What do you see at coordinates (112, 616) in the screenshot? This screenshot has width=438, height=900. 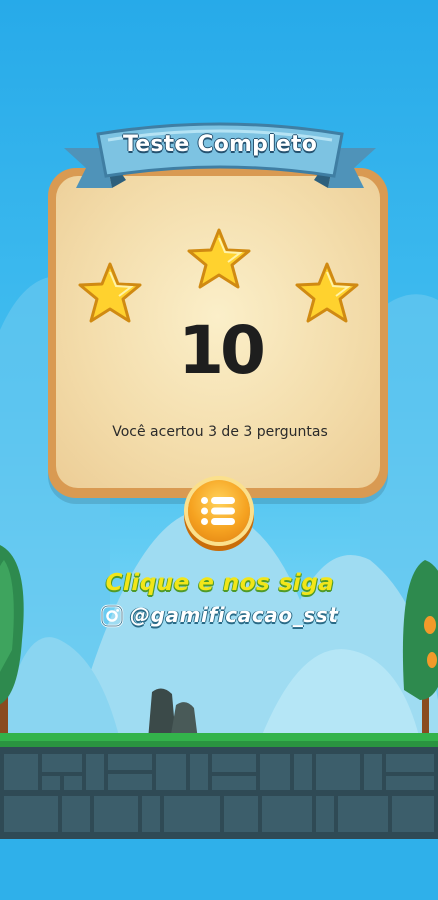 I see `instagram-icon` at bounding box center [112, 616].